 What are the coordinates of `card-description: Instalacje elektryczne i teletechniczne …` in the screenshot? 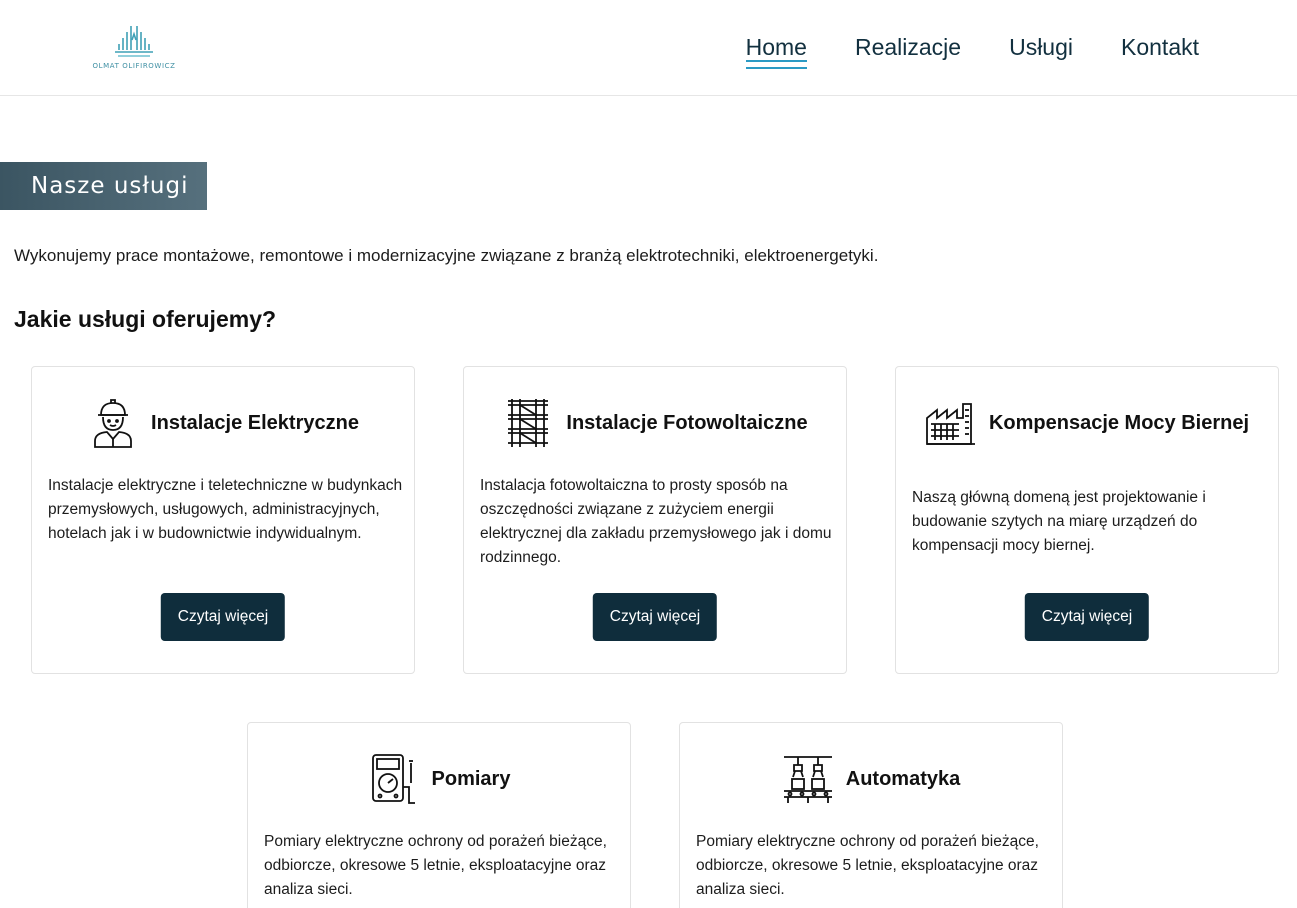 It's located at (225, 509).